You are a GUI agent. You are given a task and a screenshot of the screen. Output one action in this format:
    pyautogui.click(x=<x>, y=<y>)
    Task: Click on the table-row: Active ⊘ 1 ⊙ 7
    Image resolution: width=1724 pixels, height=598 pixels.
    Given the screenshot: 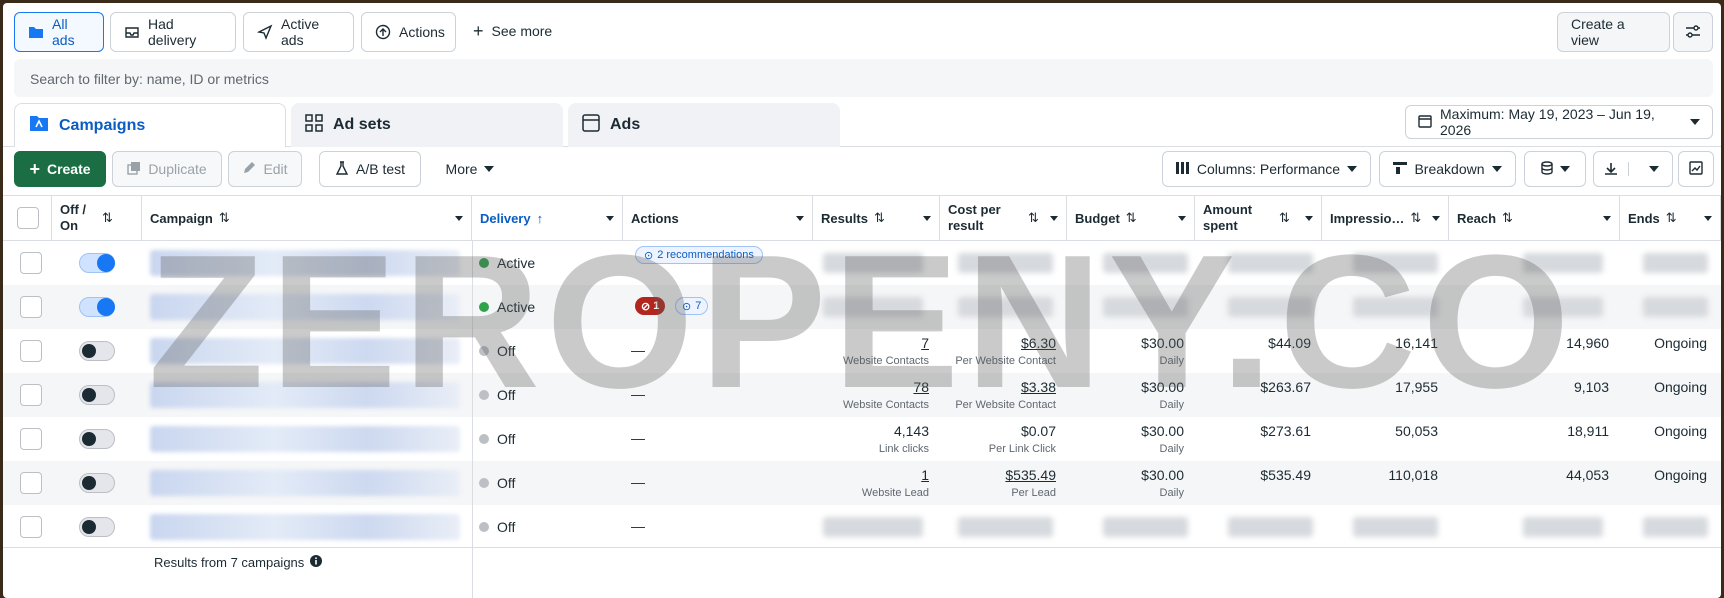 What is the action you would take?
    pyautogui.click(x=862, y=307)
    